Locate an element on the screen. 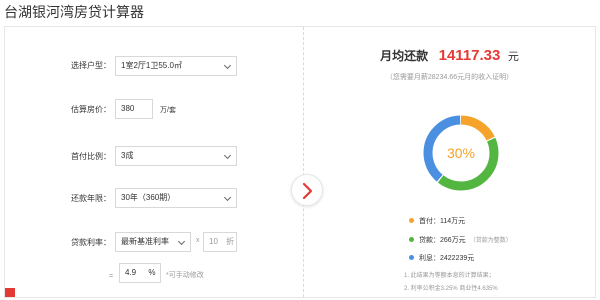  legend-value: 114万元 is located at coordinates (453, 221).